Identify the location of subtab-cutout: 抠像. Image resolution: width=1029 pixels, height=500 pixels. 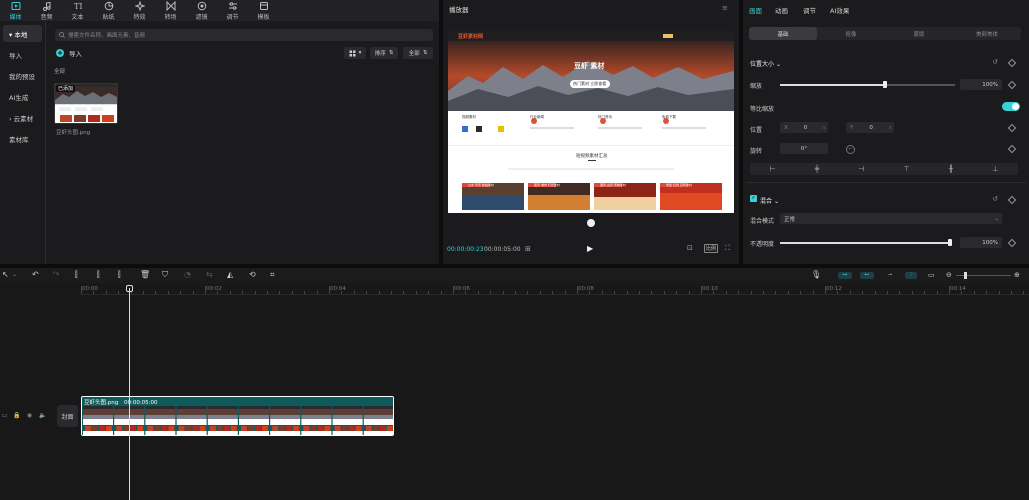
(851, 33).